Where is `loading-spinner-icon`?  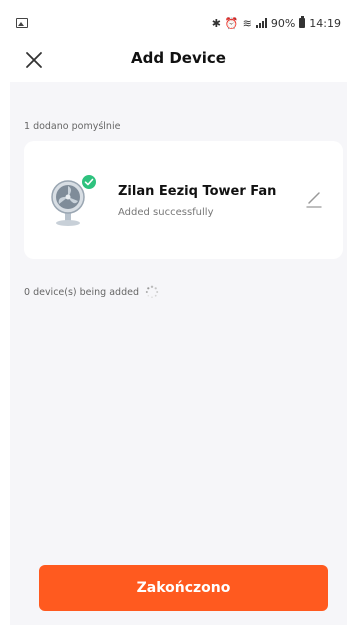
loading-spinner-icon is located at coordinates (152, 291).